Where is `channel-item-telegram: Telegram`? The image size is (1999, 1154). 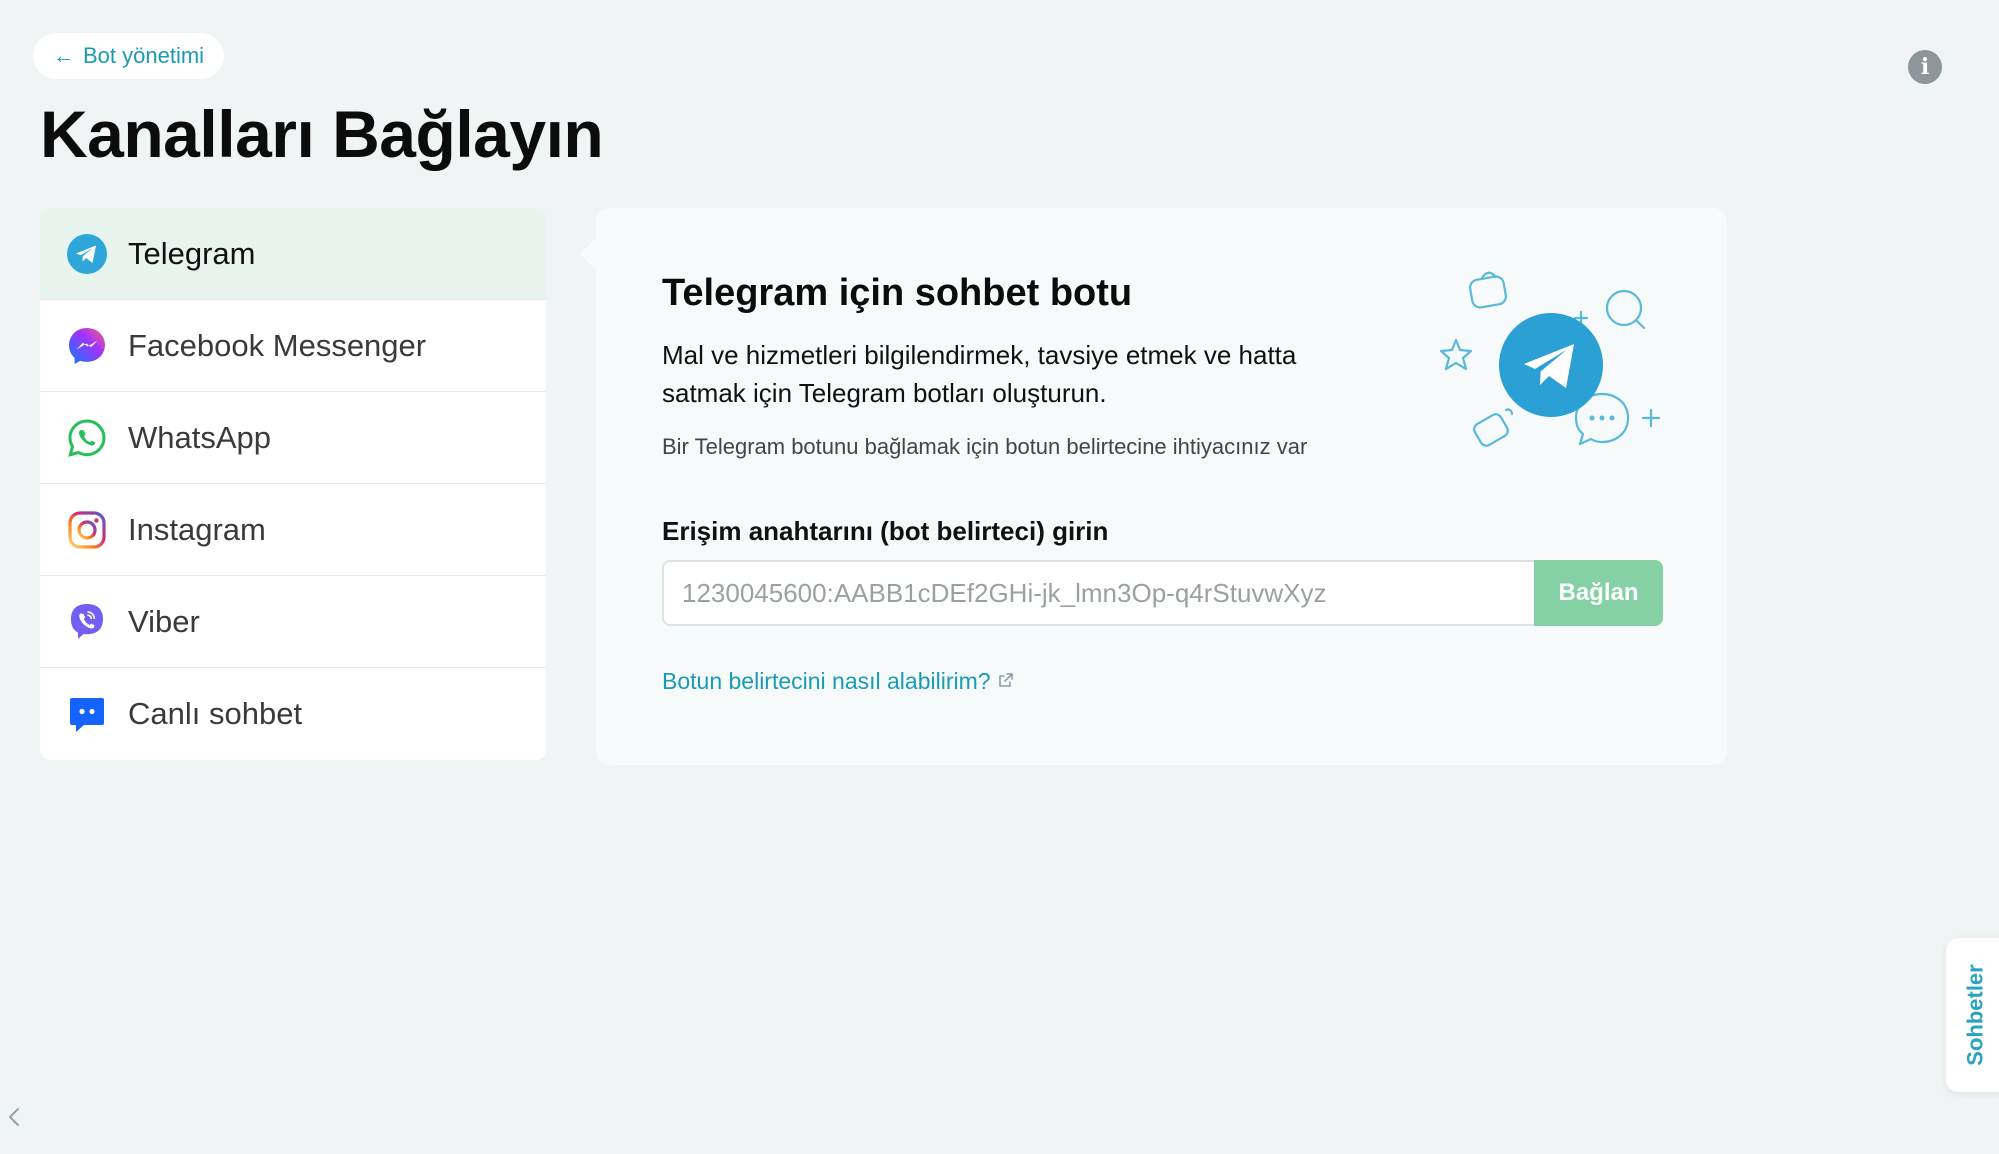 channel-item-telegram: Telegram is located at coordinates (293, 254).